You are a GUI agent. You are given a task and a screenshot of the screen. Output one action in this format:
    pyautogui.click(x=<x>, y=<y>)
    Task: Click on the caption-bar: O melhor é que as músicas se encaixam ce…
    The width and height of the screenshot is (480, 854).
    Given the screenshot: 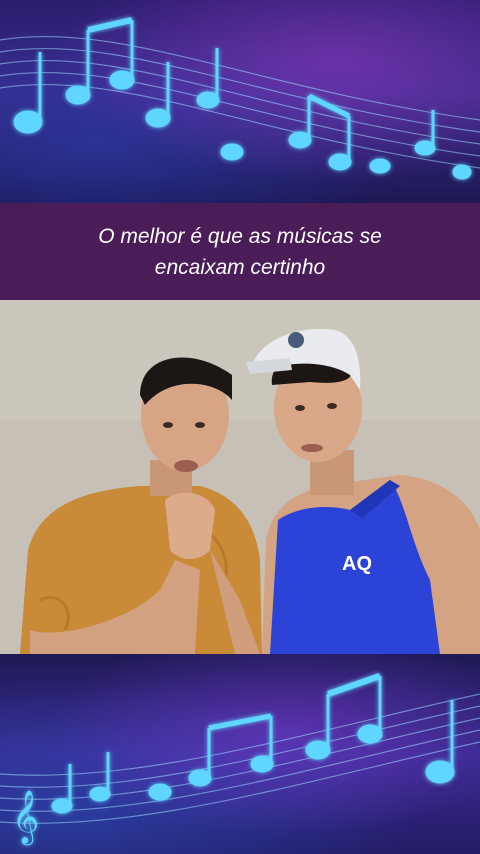 What is the action you would take?
    pyautogui.click(x=240, y=251)
    